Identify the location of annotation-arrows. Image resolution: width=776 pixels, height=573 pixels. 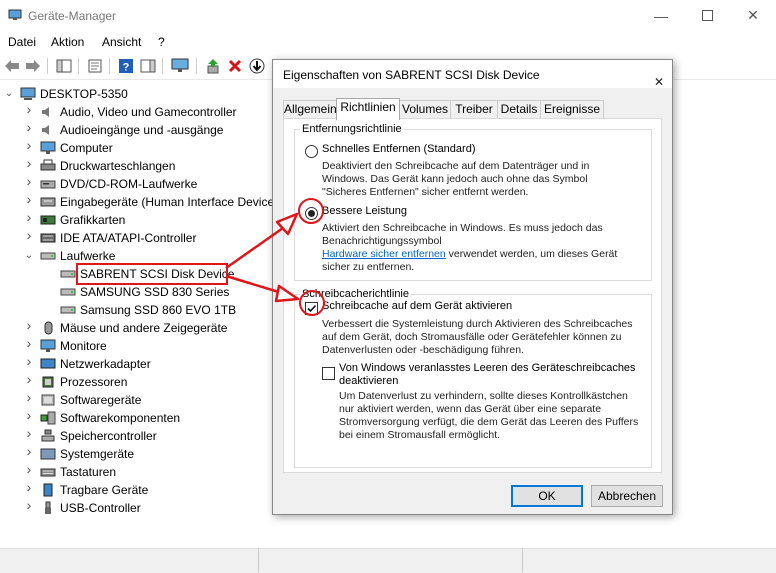
(262, 257).